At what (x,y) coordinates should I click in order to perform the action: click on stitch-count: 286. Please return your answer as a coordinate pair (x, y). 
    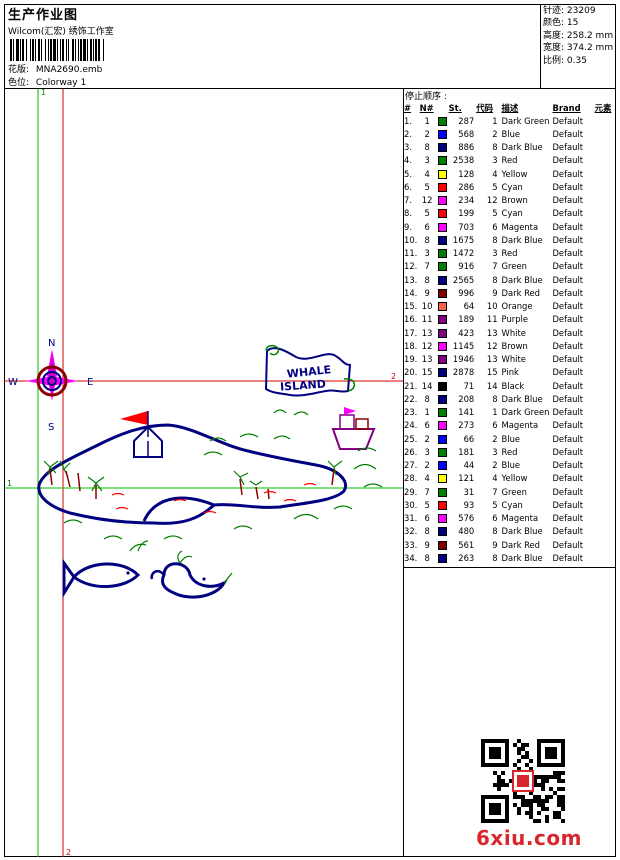
    Looking at the image, I should click on (466, 186).